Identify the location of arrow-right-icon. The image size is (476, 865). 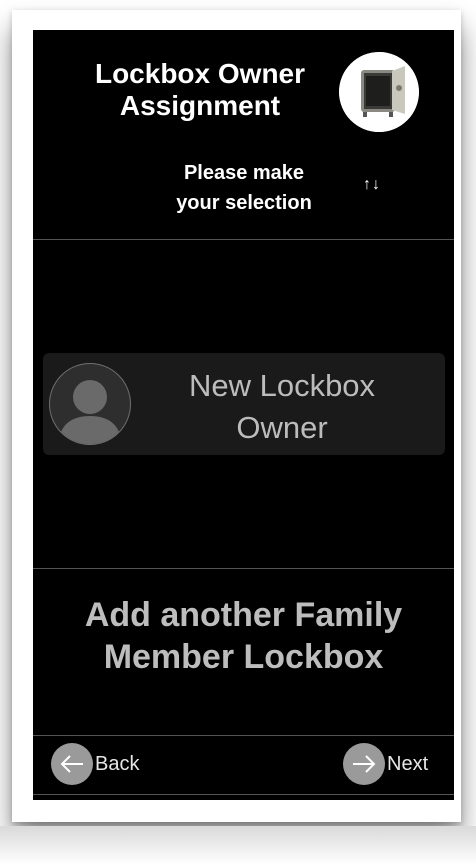
(364, 764).